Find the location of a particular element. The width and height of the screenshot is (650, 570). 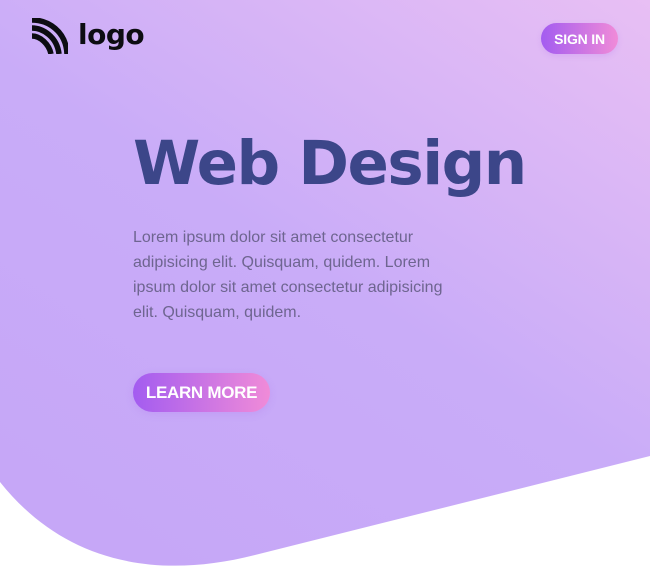

logo-link: logo is located at coordinates (88, 36).